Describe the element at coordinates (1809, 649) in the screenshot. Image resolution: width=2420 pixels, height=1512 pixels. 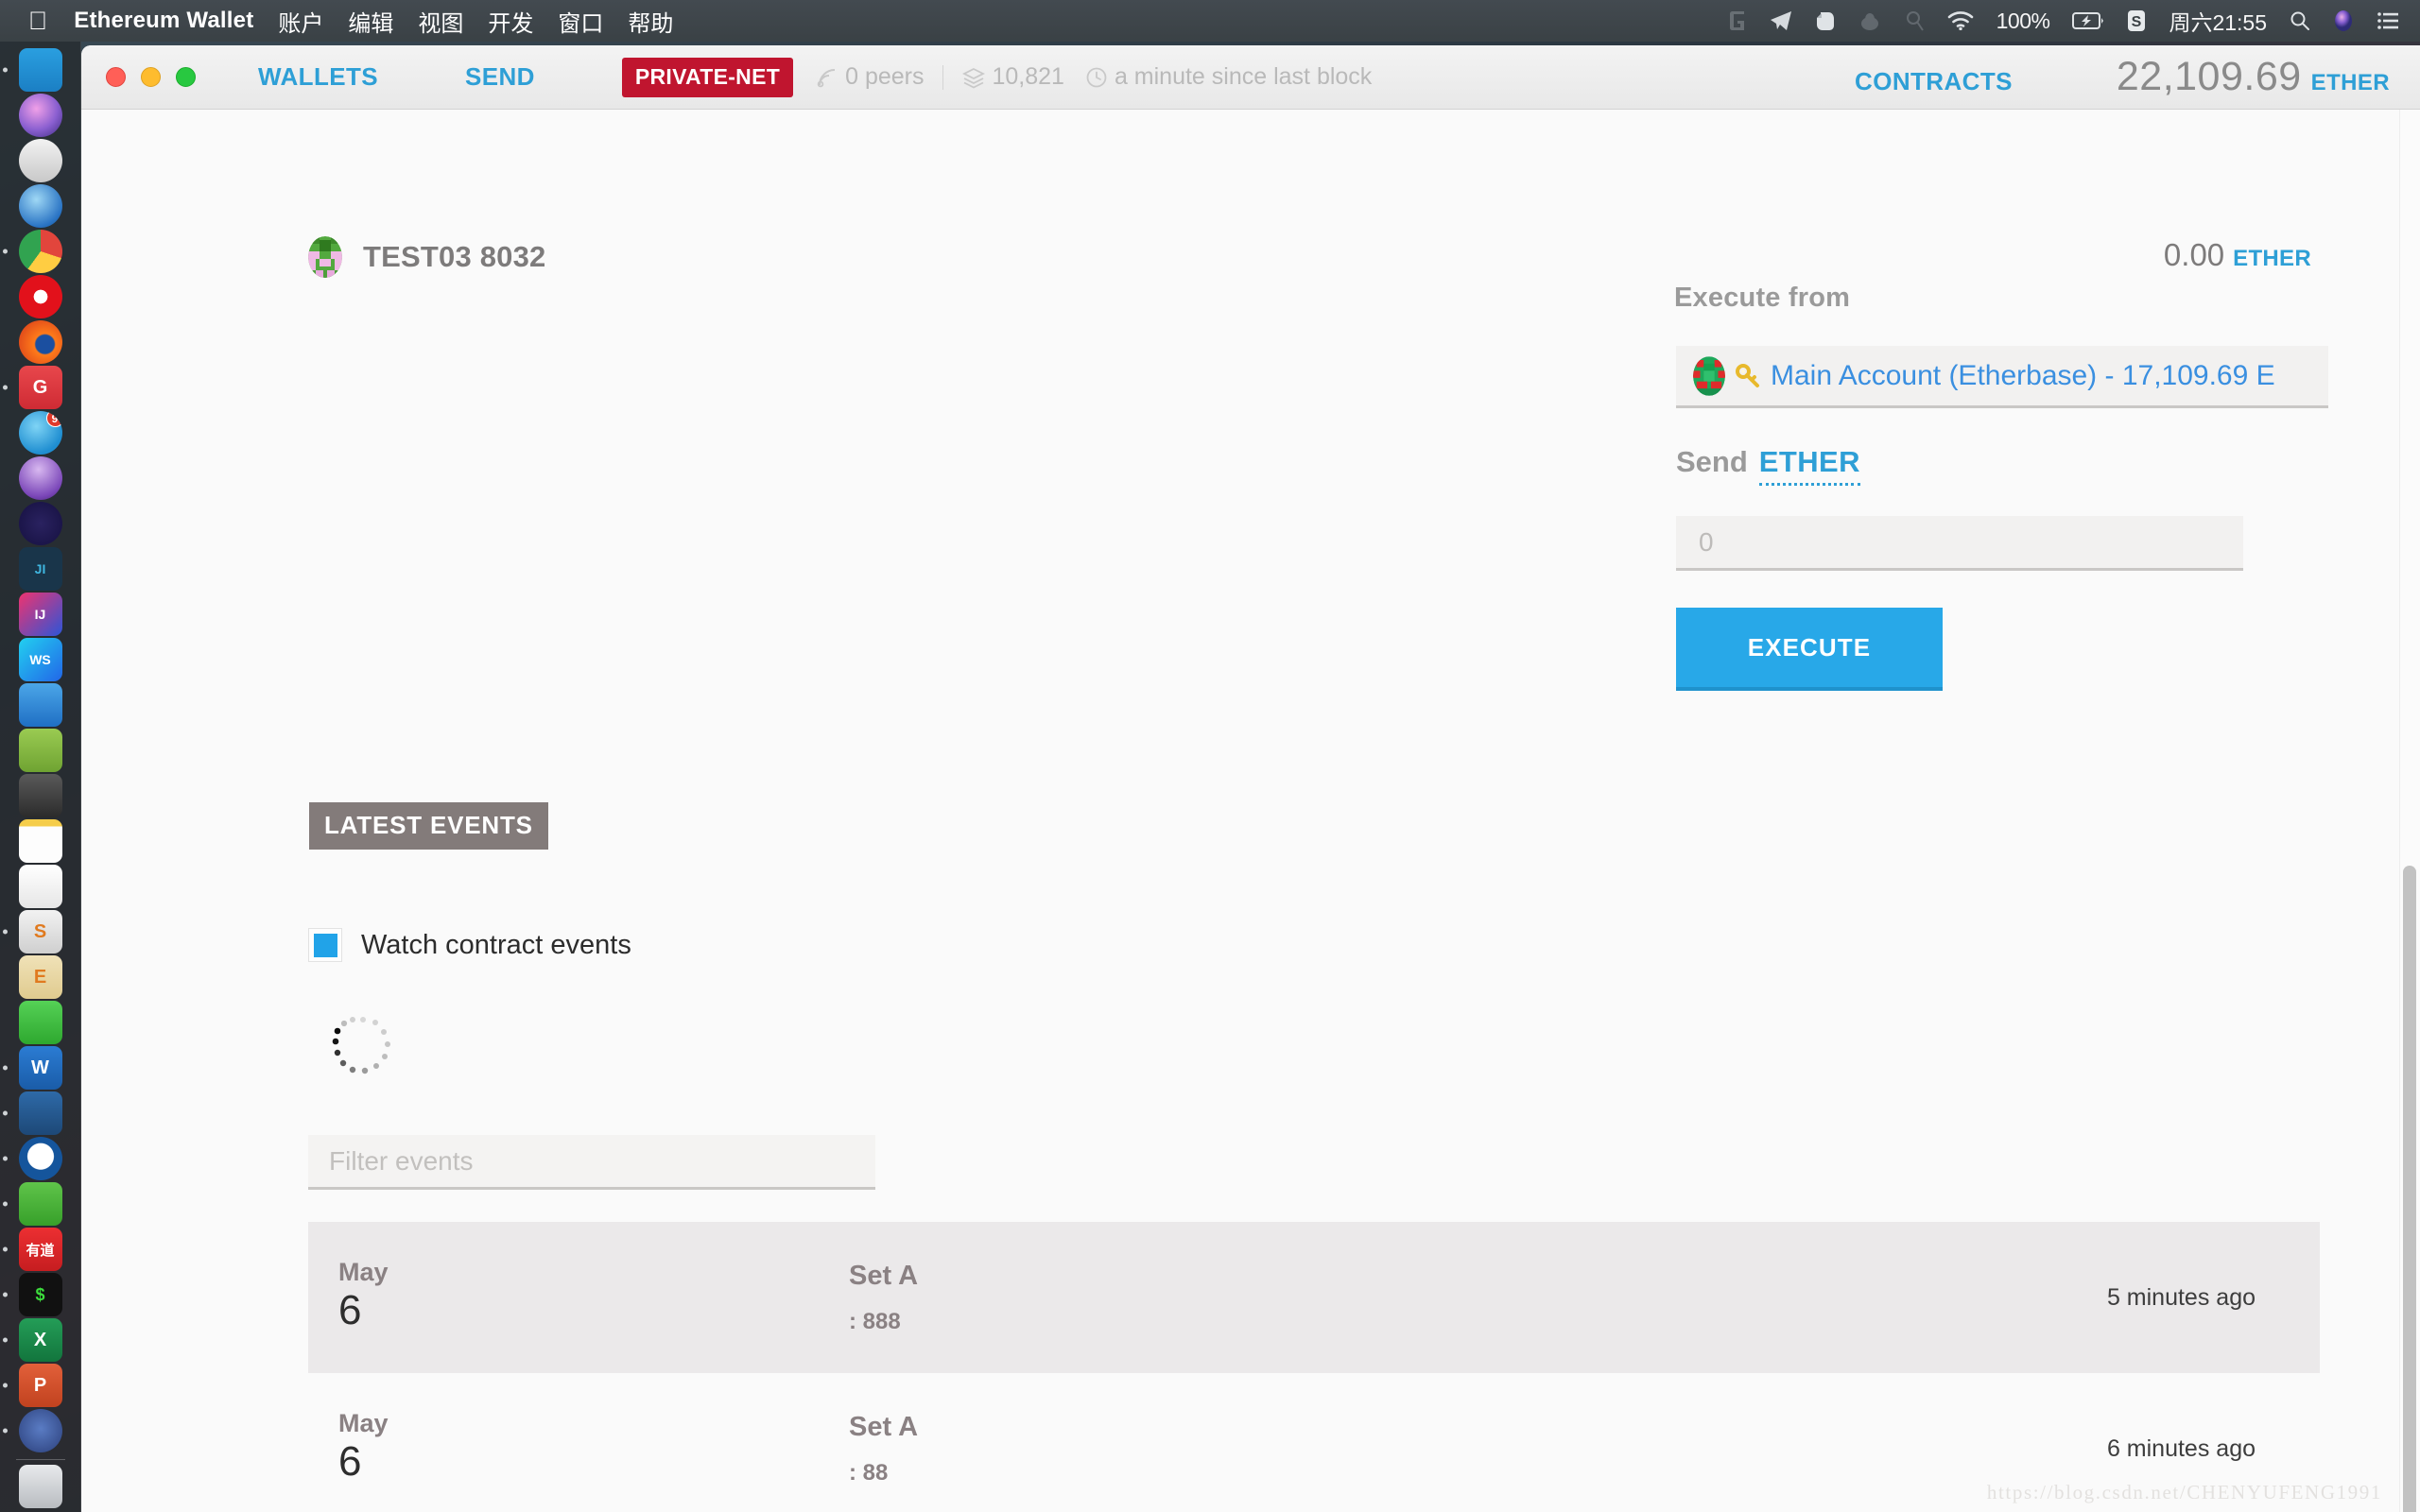
I see `execute-button: EXECUTE` at that location.